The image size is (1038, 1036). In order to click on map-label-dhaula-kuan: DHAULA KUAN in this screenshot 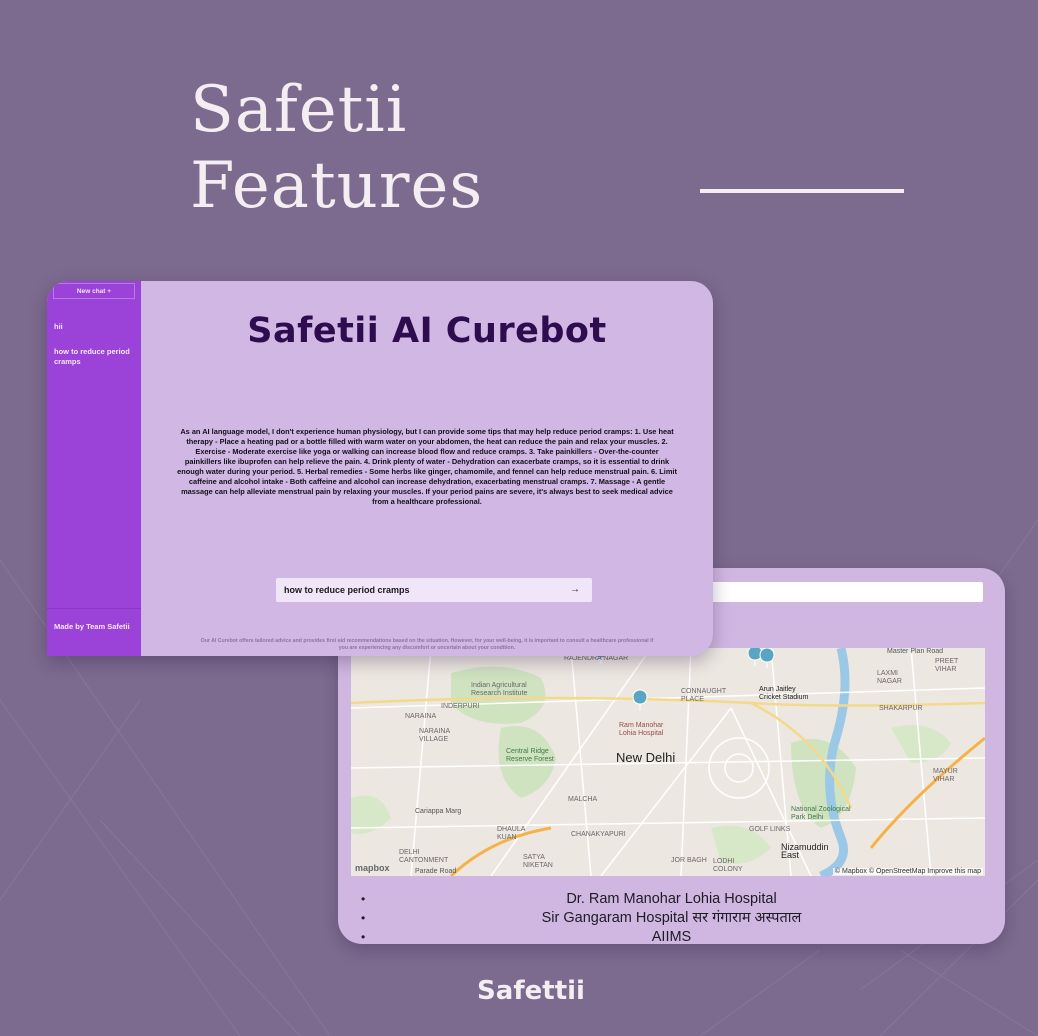, I will do `click(511, 833)`.